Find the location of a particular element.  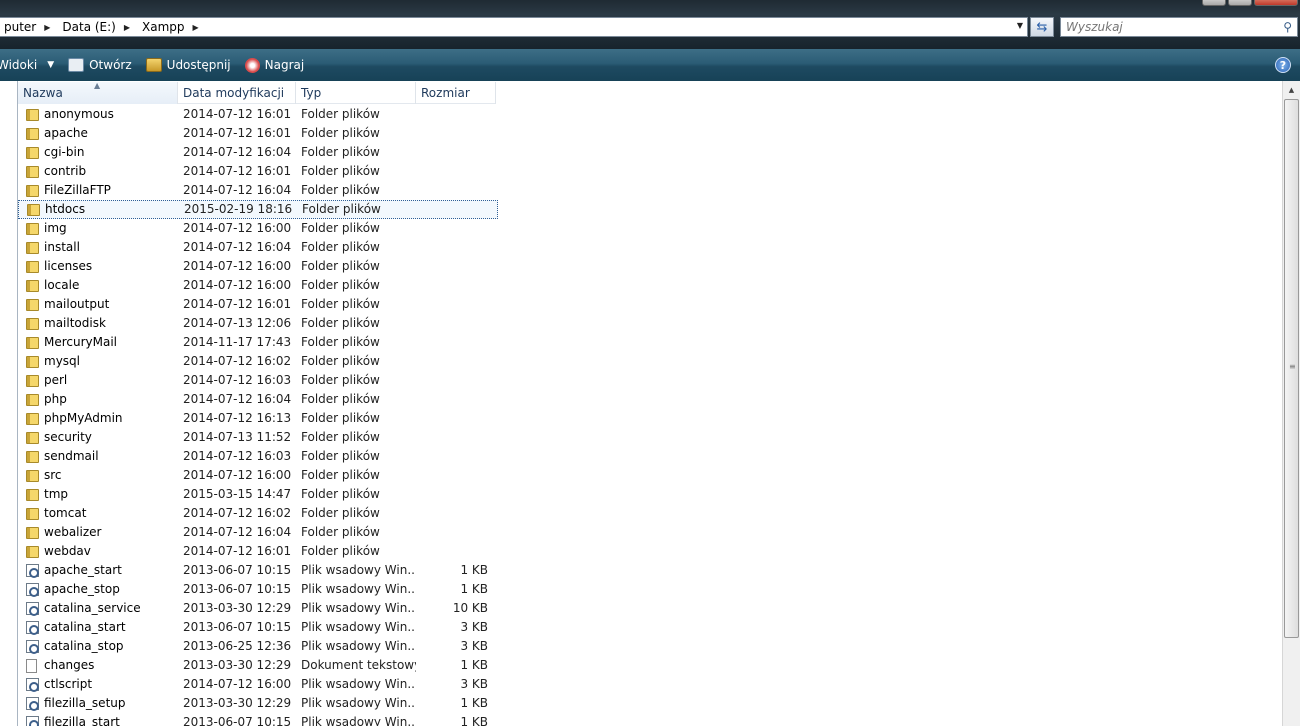

address-bar: puter ▶ Data (E:) ▶ Xampp ▶ ▼ is located at coordinates (514, 27).